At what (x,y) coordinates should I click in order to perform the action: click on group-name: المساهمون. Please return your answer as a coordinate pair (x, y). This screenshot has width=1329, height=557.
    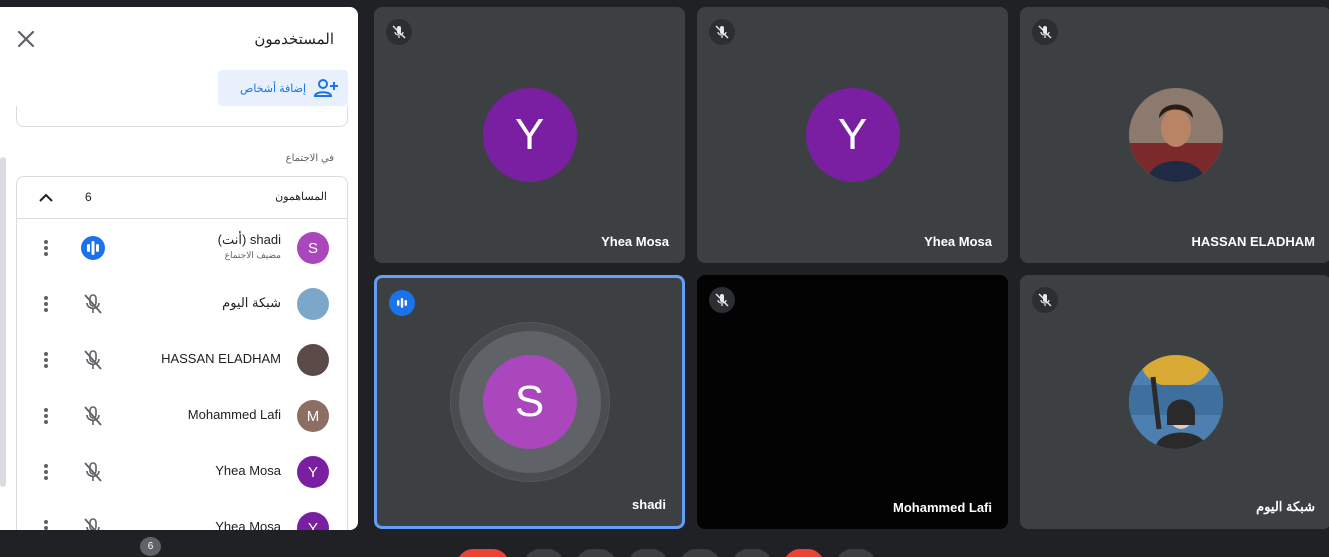
    Looking at the image, I should click on (301, 197).